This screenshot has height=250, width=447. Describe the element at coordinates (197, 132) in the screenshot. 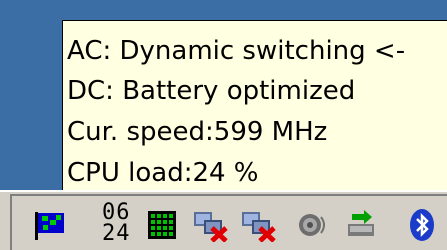

I see `tooltip-current-speed: Cur. speed:599 MHz` at that location.